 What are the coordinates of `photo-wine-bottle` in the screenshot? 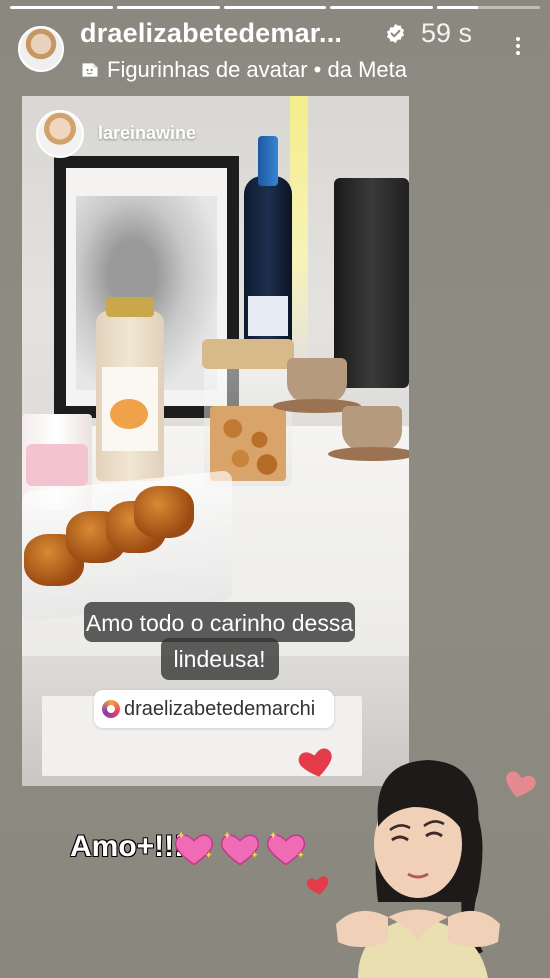 It's located at (268, 251).